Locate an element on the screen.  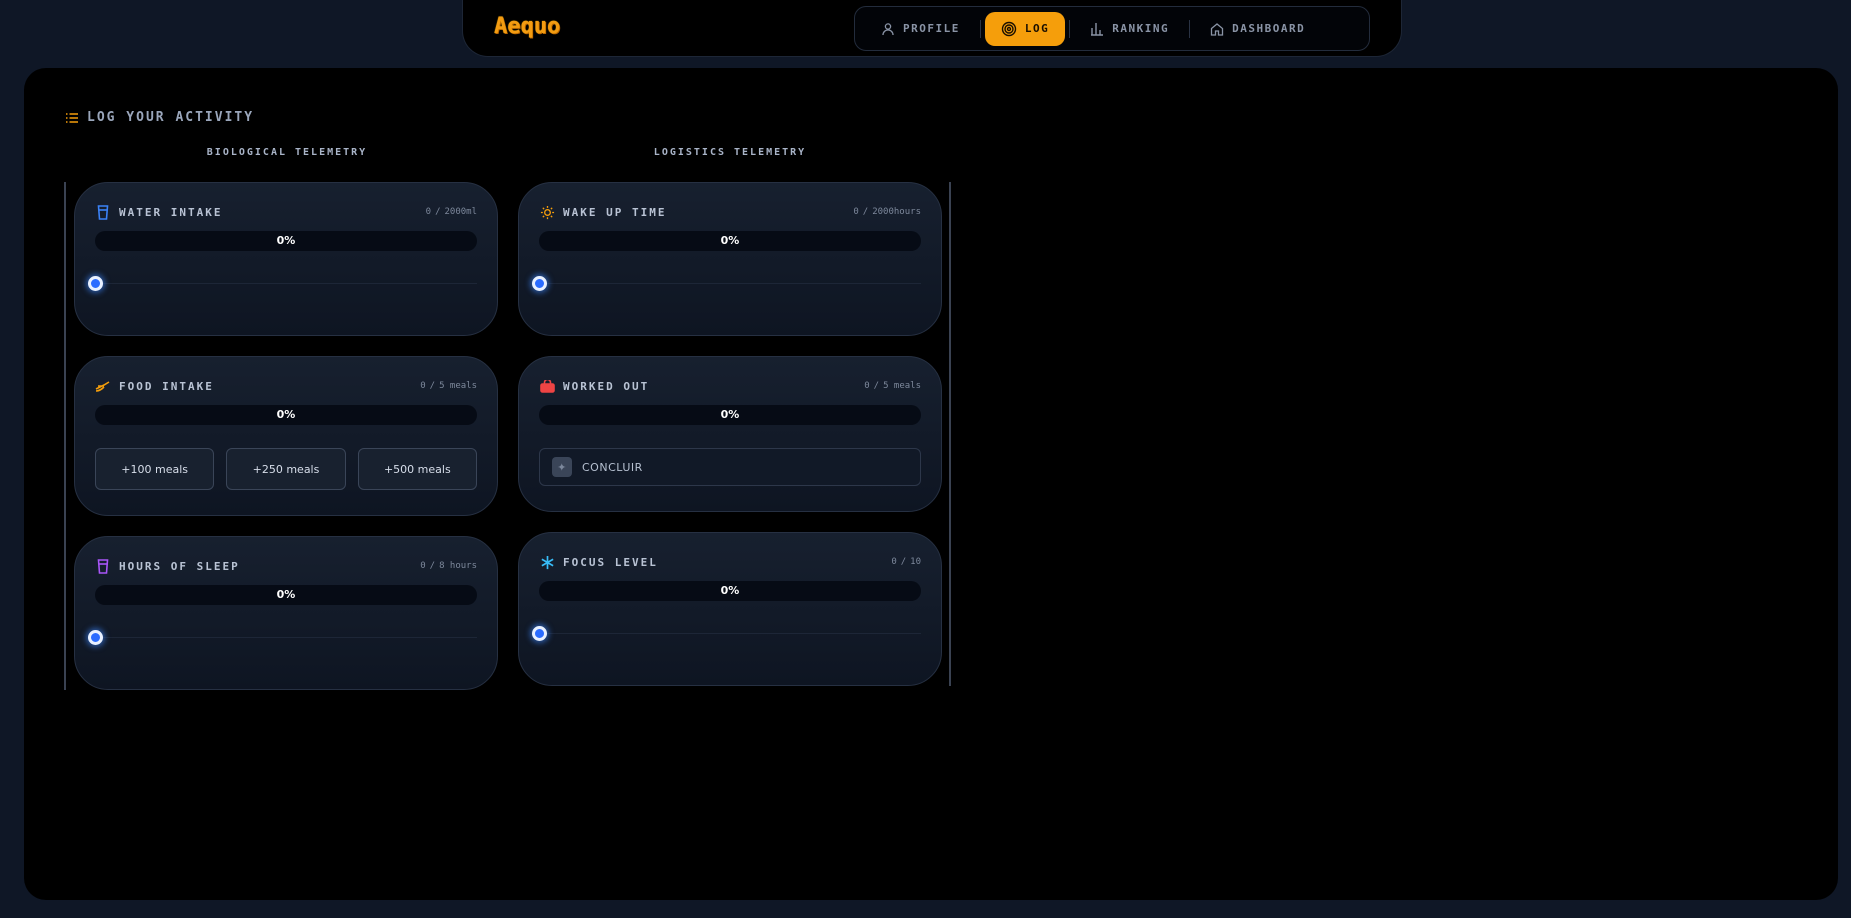
card-water-intake: WATER INTAKE 0/2000ml 0% is located at coordinates (286, 259).